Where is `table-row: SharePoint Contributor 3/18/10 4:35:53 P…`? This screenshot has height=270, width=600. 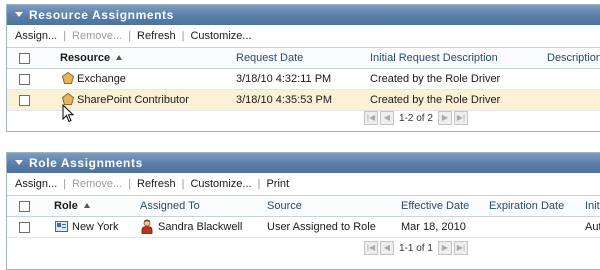 table-row: SharePoint Contributor 3/18/10 4:35:53 P… is located at coordinates (303, 100).